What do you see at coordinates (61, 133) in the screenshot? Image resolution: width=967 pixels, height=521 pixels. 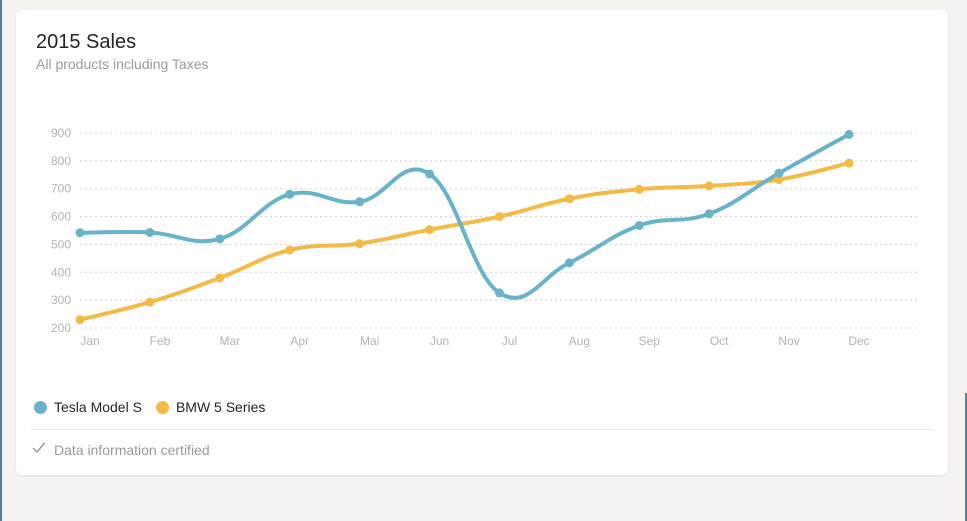 I see `y-tick-label: 900` at bounding box center [61, 133].